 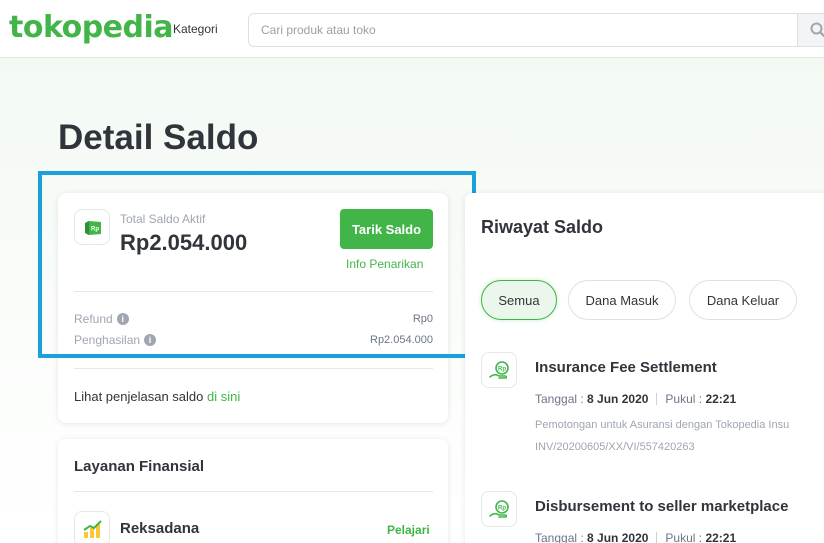 I want to click on top-header: tokopedia Kategori, so click(x=412, y=29).